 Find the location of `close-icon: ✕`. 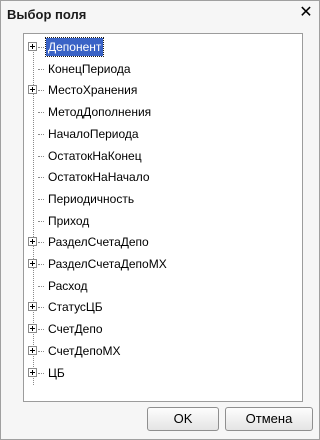

close-icon: ✕ is located at coordinates (306, 13).